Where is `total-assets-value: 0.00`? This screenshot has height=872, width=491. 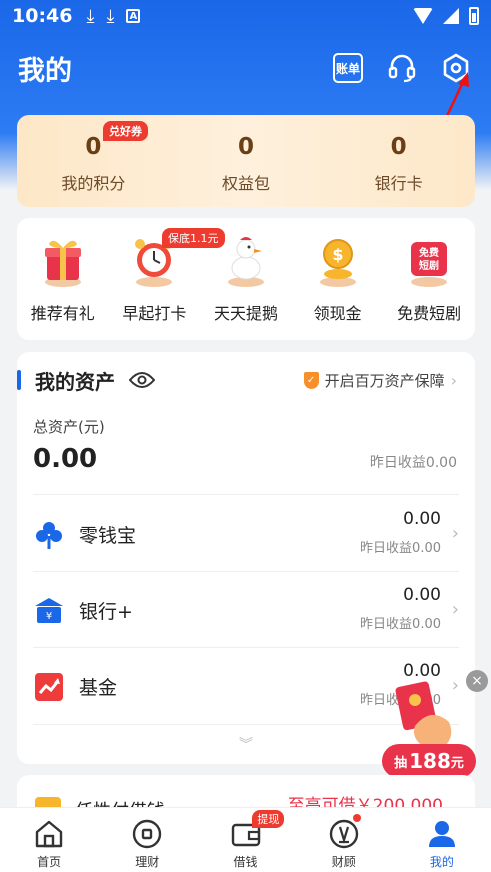
total-assets-value: 0.00 is located at coordinates (65, 459).